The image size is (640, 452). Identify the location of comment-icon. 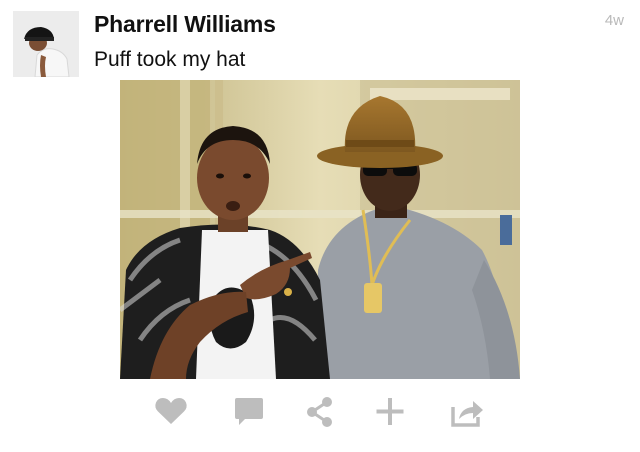
(249, 411).